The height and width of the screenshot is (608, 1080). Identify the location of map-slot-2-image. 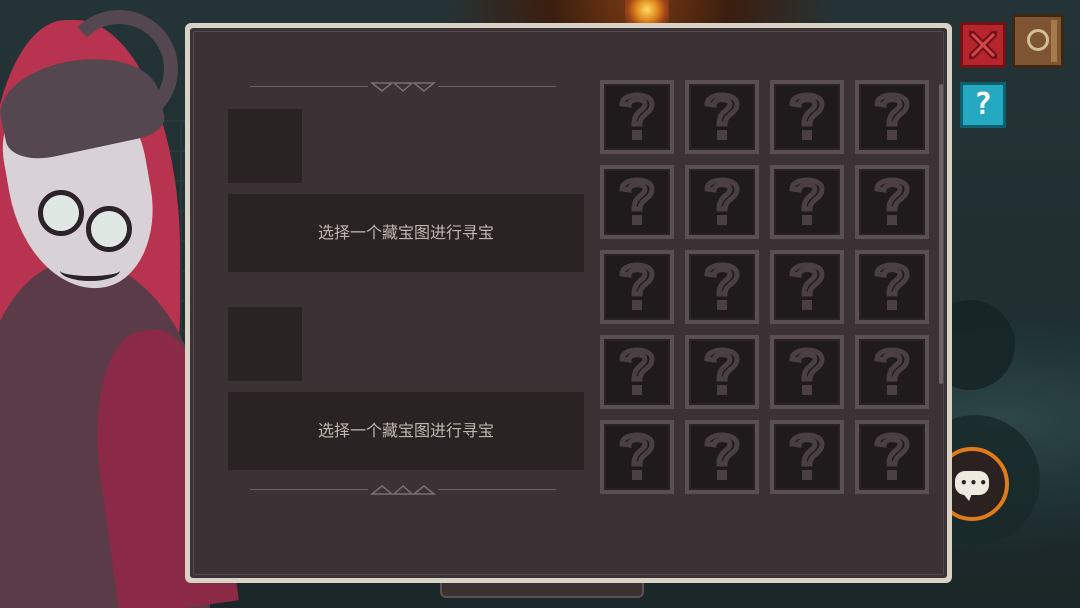
(265, 344).